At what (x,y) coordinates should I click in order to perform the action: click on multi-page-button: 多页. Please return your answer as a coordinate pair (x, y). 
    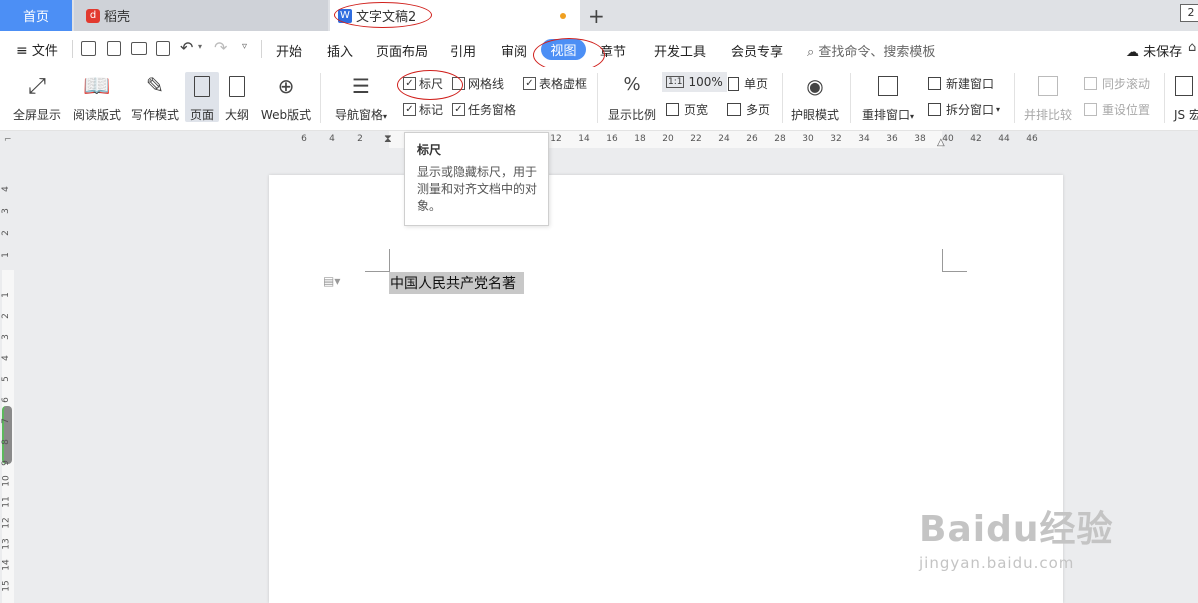
    Looking at the image, I should click on (748, 109).